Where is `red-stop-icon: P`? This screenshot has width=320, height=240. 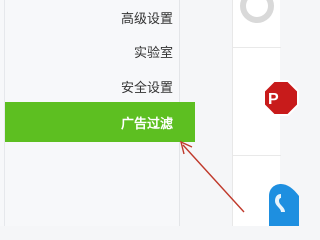 red-stop-icon: P is located at coordinates (281, 98).